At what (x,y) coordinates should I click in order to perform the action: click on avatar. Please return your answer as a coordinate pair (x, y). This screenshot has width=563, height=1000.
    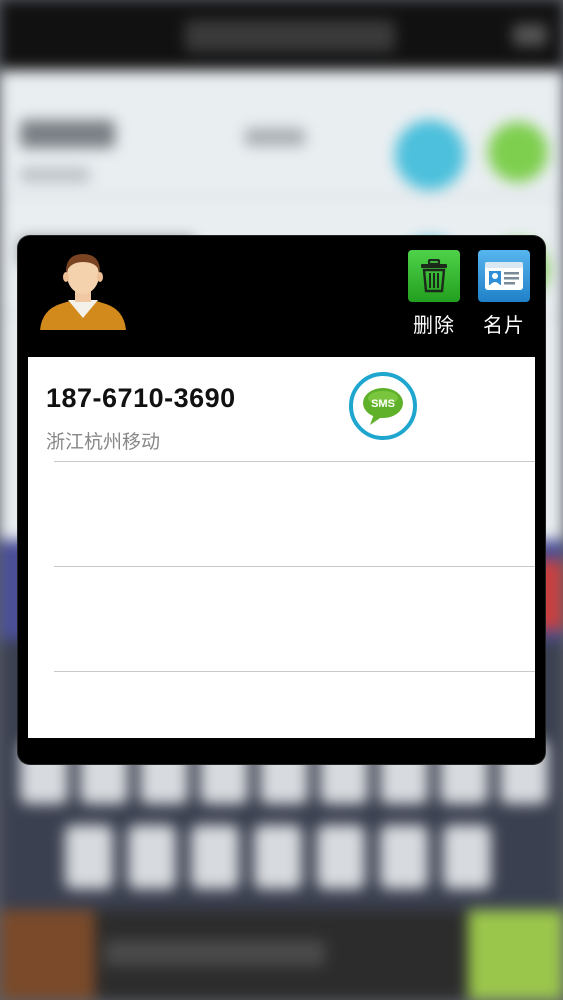
    Looking at the image, I should click on (83, 290).